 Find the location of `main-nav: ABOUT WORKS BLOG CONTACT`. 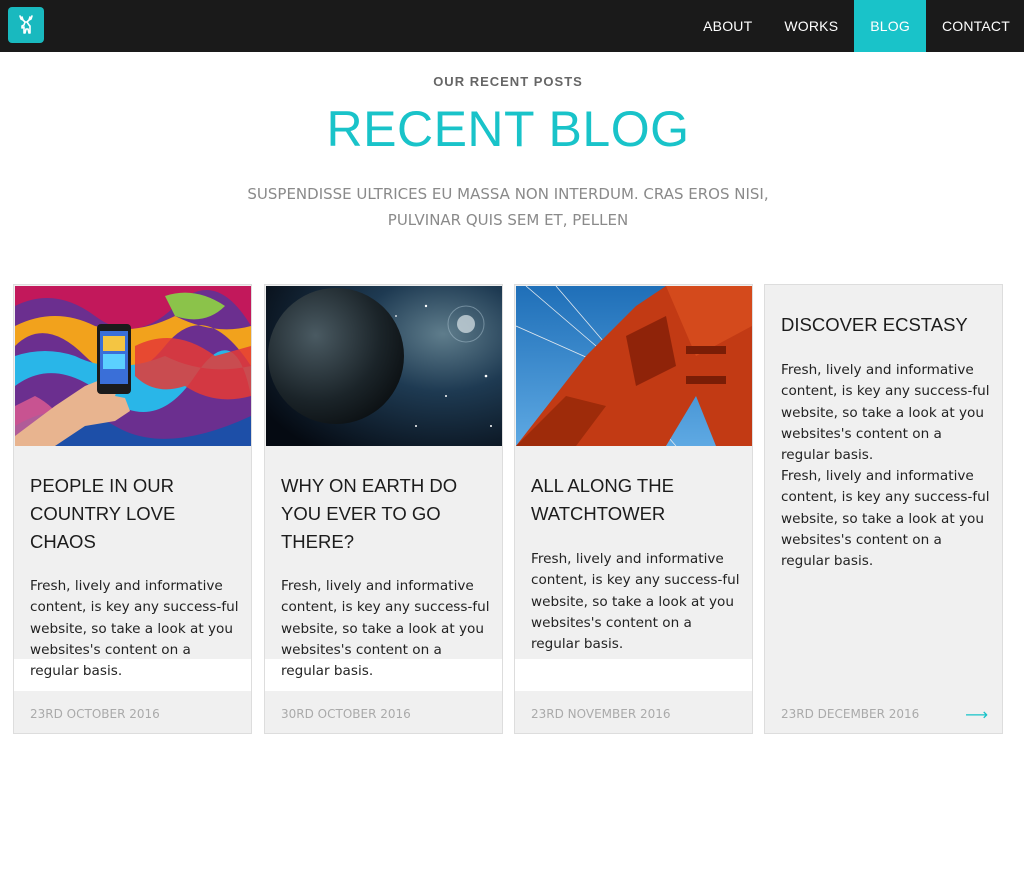

main-nav: ABOUT WORKS BLOG CONTACT is located at coordinates (855, 26).